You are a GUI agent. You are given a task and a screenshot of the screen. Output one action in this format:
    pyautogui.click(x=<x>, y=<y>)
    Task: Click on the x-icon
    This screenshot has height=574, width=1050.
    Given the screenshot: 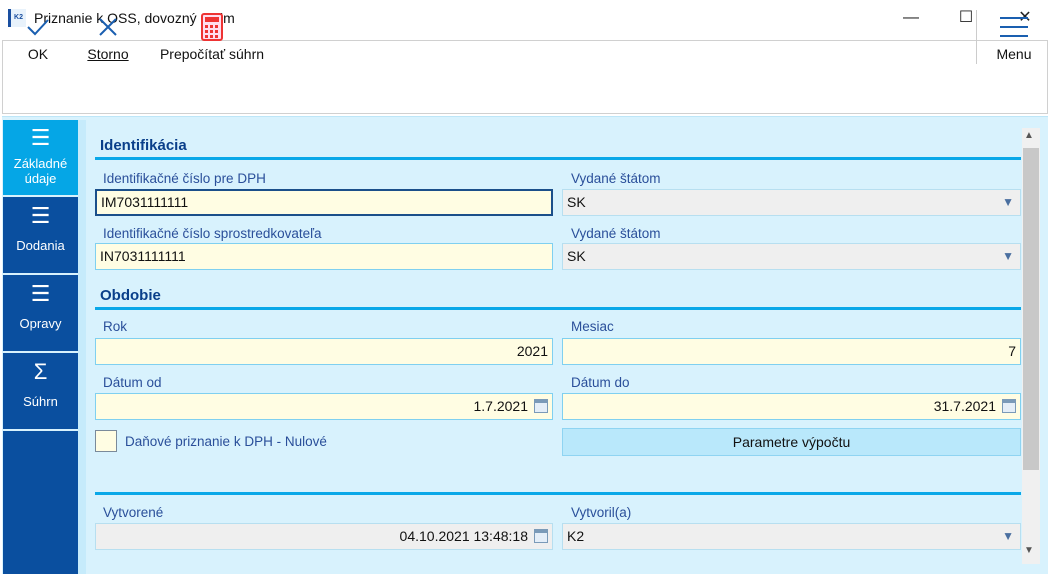 What is the action you would take?
    pyautogui.click(x=108, y=27)
    